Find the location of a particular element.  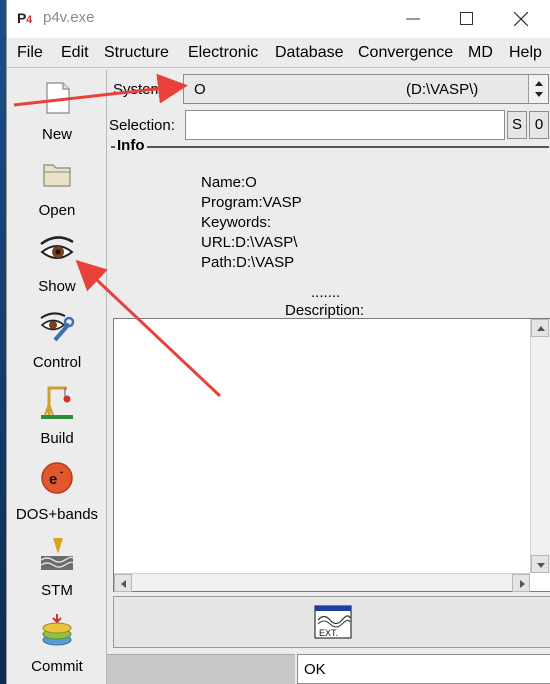

svg-text: 4 is located at coordinates (29, 20).